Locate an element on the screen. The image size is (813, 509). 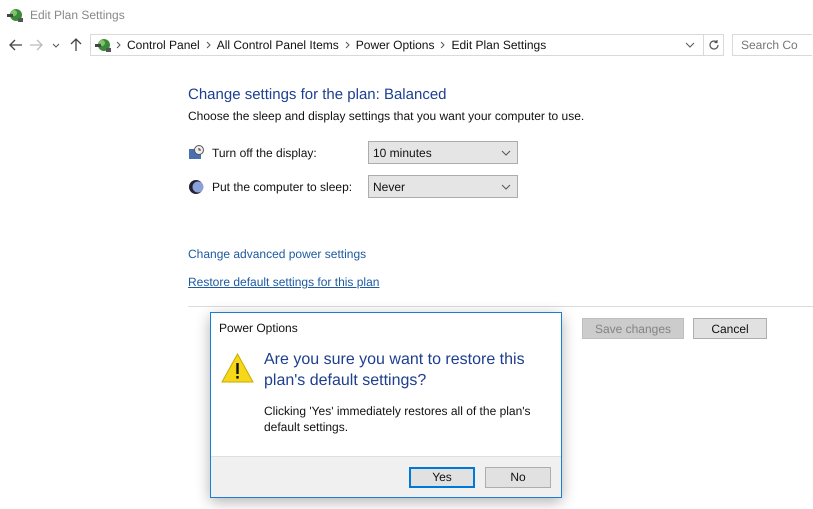
dialog-message: Clicking 'Yes' immediately restores all of the plan's default settings. is located at coordinates (398, 419).